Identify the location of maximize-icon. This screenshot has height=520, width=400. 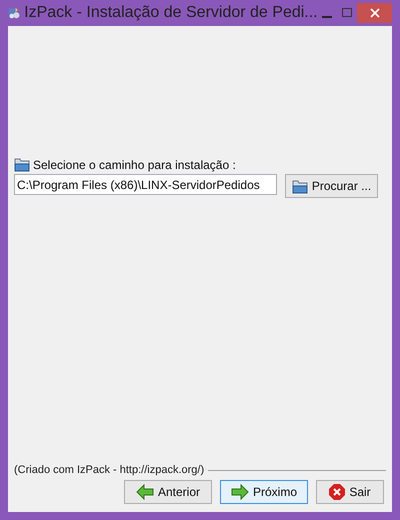
(347, 13).